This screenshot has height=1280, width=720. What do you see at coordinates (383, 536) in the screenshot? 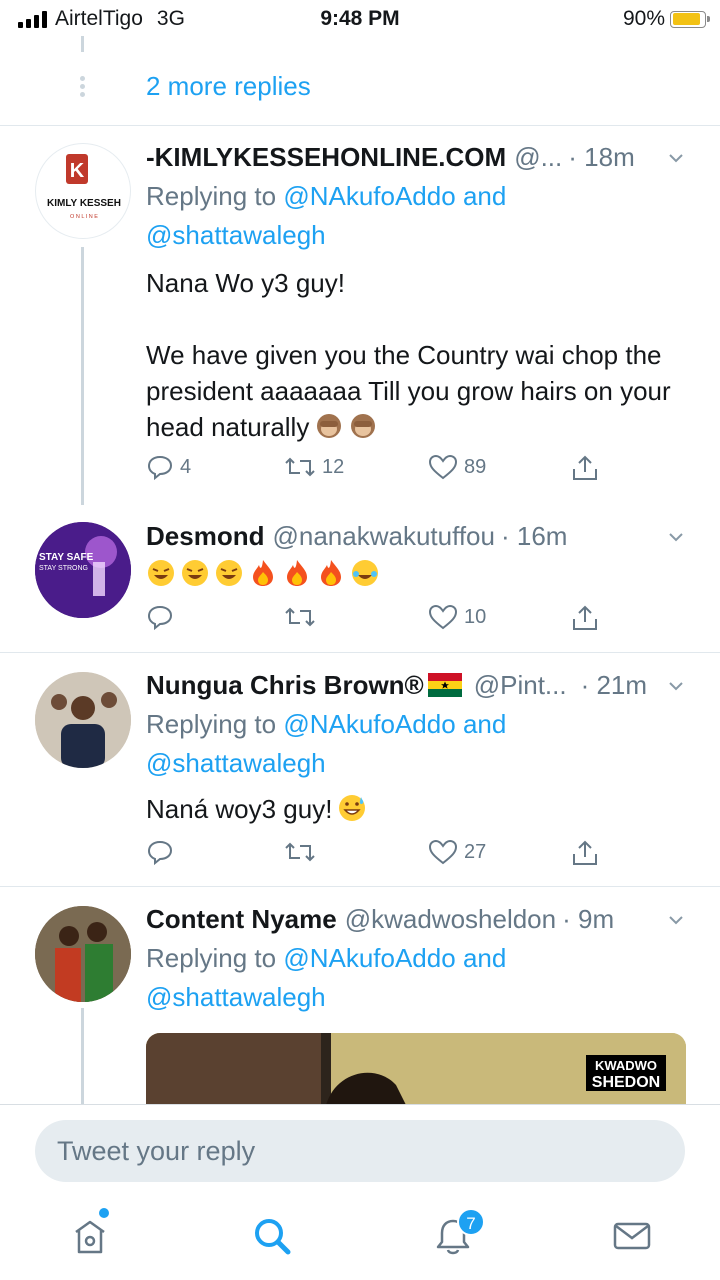
I see `user-handle: @nanakwakutuffou` at bounding box center [383, 536].